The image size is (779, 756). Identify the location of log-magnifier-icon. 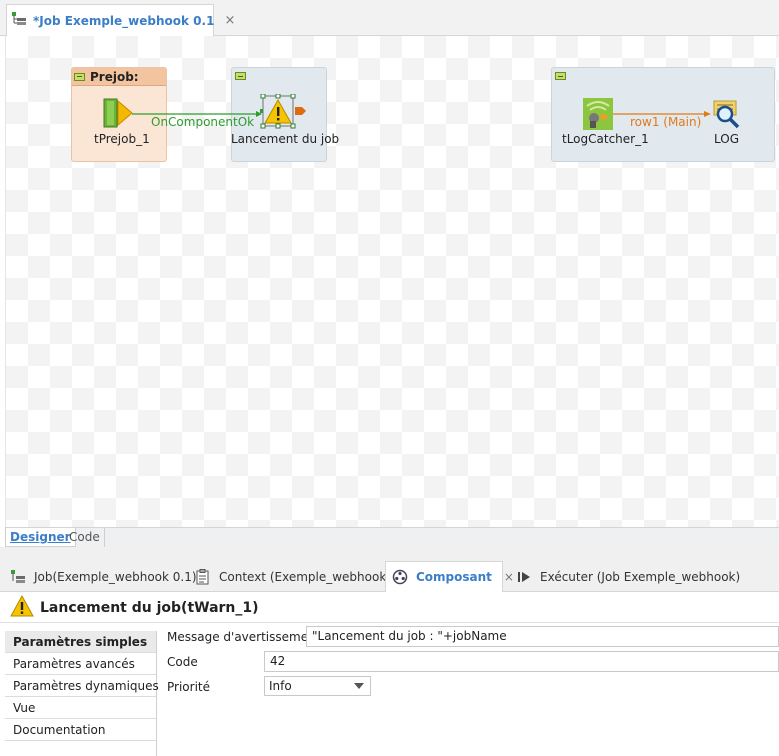
(726, 114).